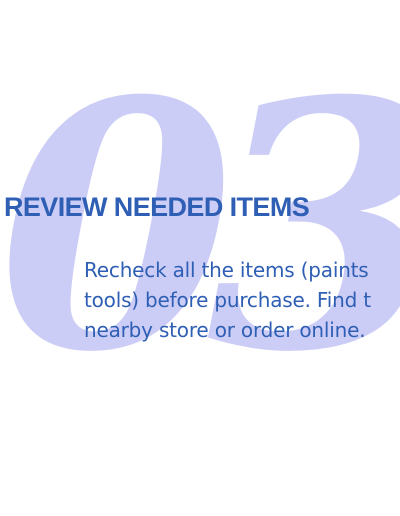  Describe the element at coordinates (157, 207) in the screenshot. I see `step-title: REVIEW NEEDED ITEMS` at that location.